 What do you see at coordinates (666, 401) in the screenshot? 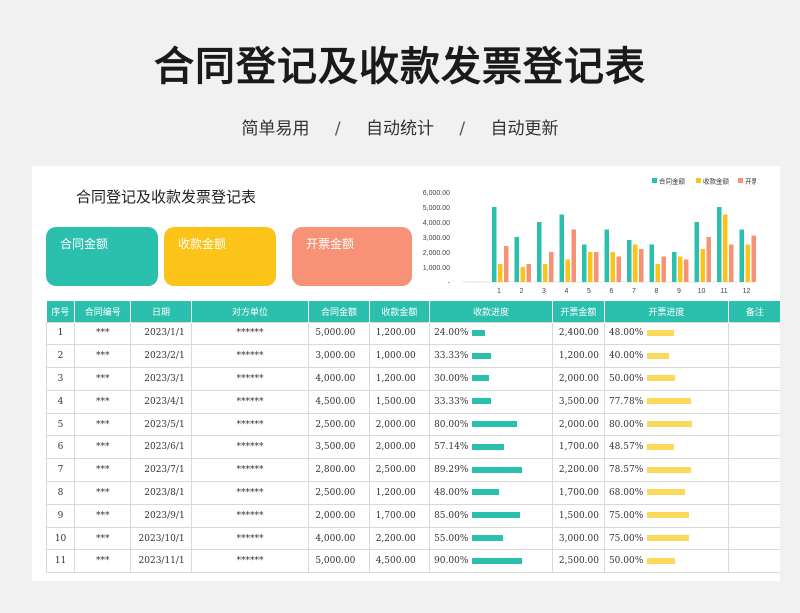
I see `cell-invoice-progress: 77.78%` at bounding box center [666, 401].